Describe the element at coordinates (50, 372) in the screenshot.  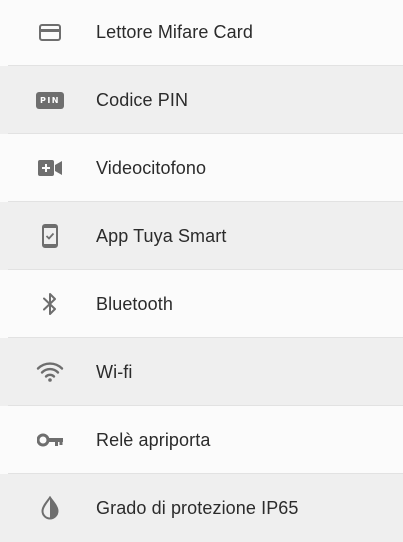
I see `wifi-icon` at that location.